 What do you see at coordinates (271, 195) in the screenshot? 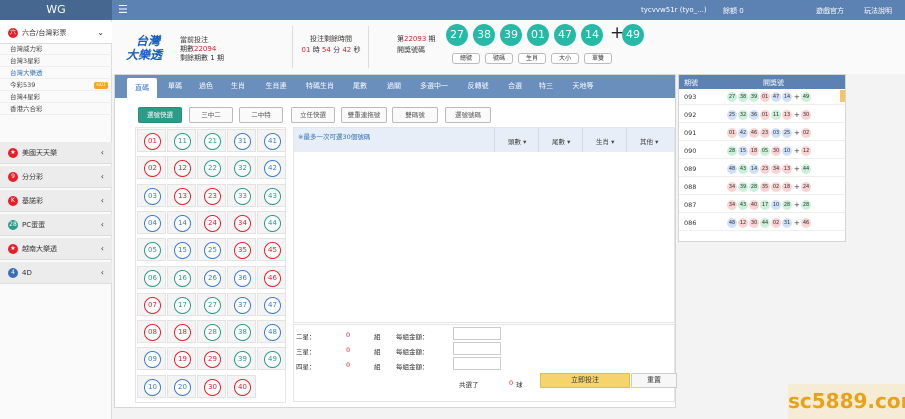
I see `number-cell: 43` at bounding box center [271, 195].